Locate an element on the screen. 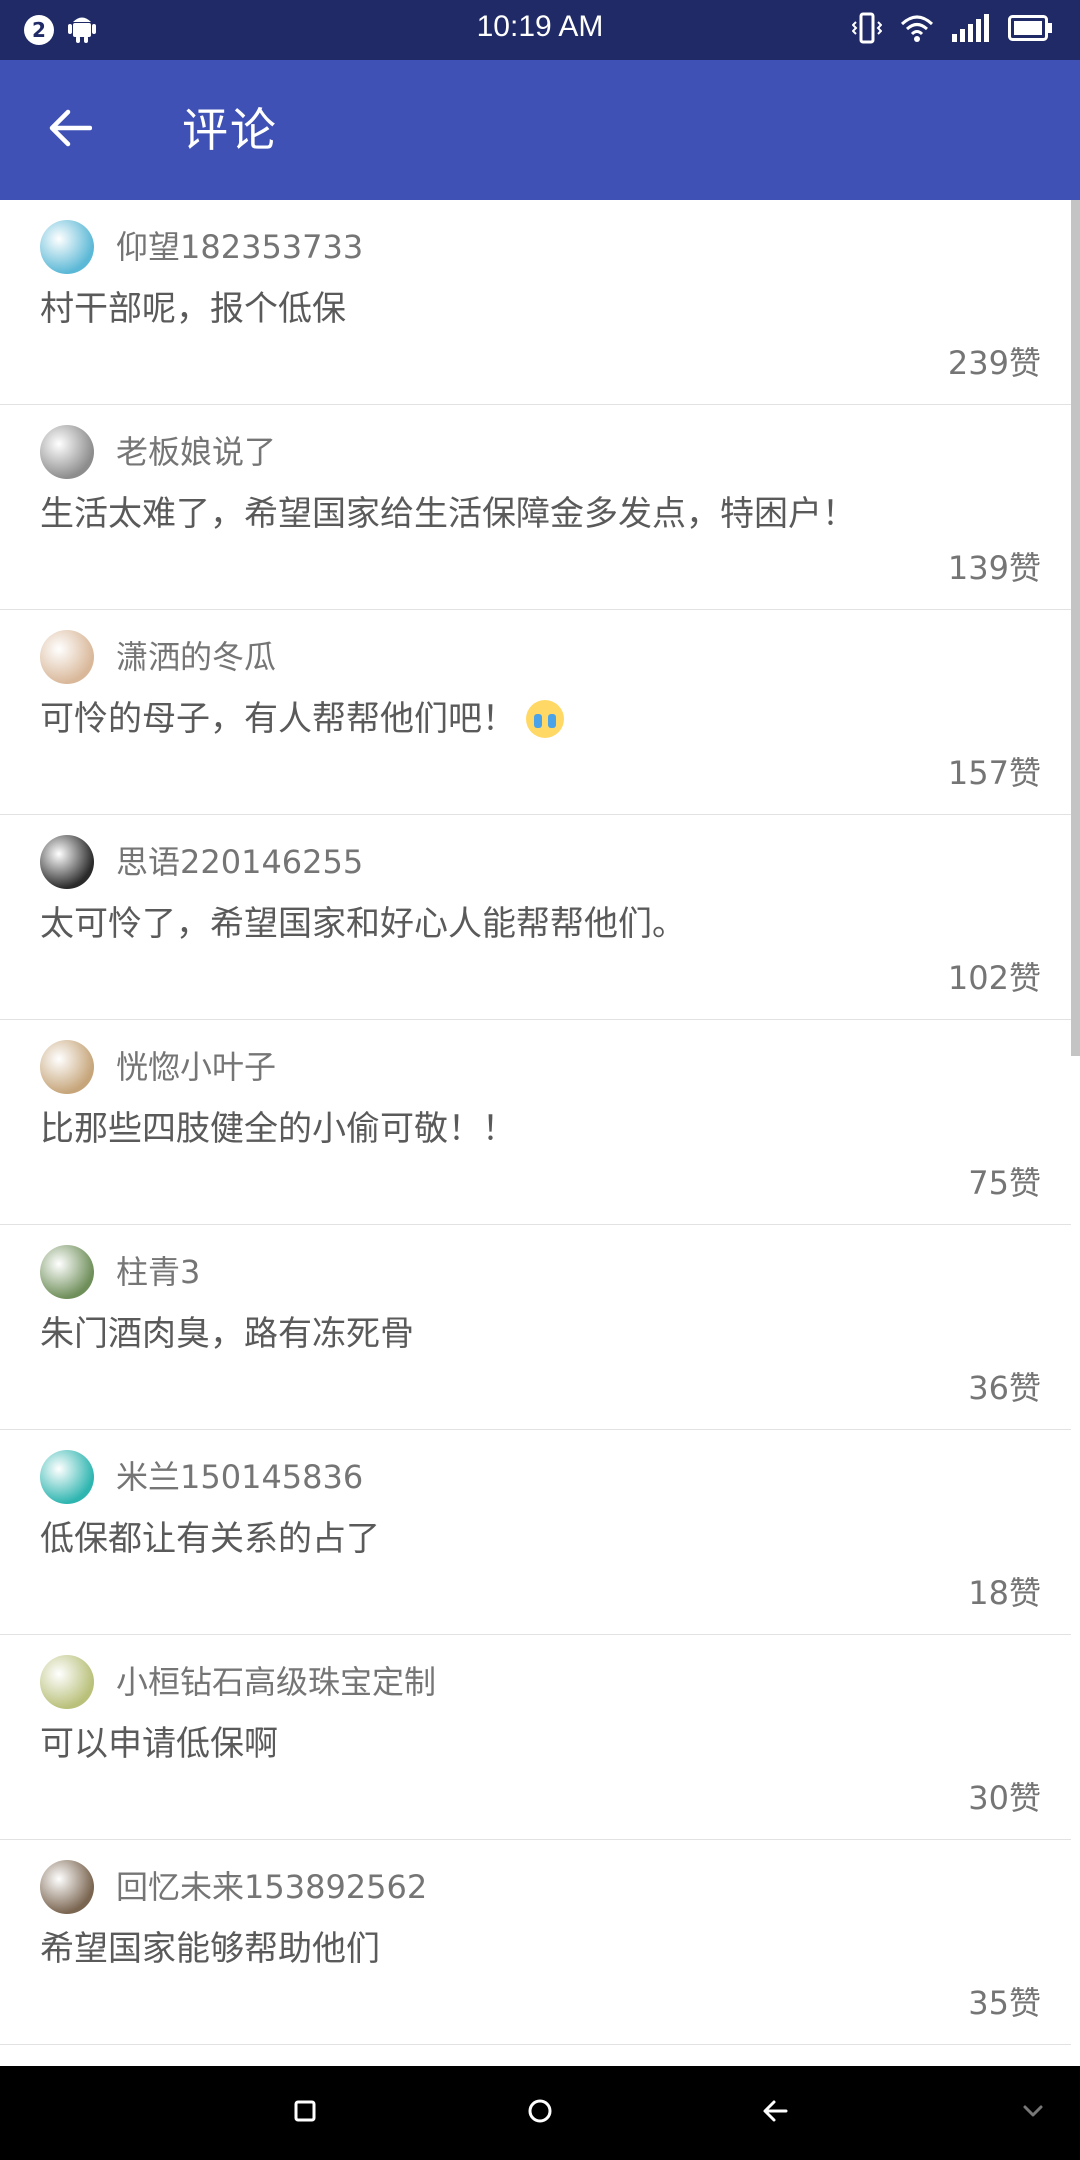 The width and height of the screenshot is (1080, 2160). like-count: 157赞 is located at coordinates (994, 773).